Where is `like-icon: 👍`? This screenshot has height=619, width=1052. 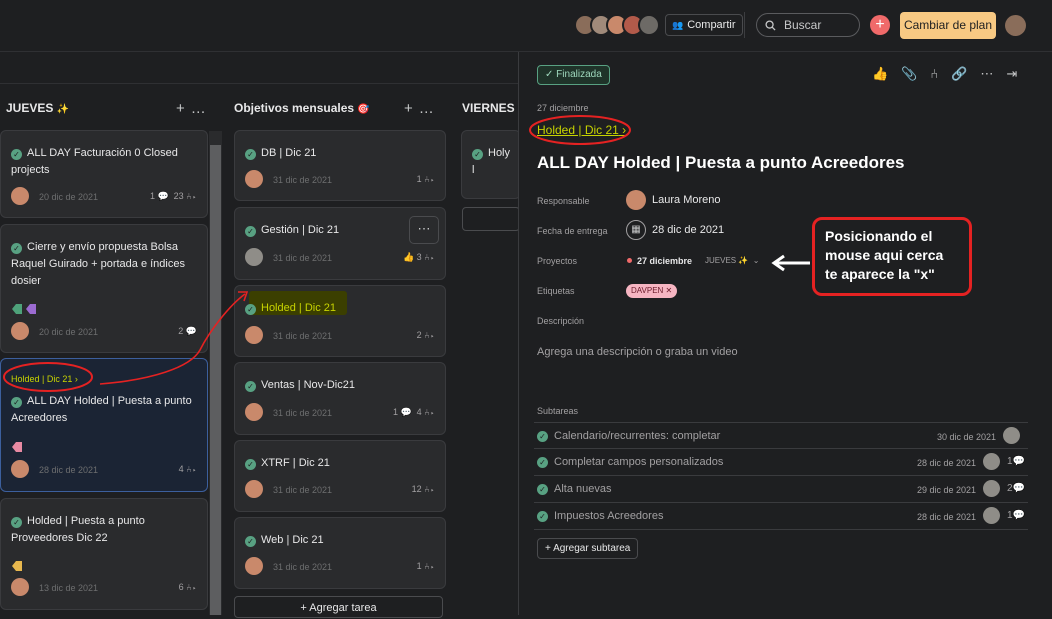 like-icon: 👍 is located at coordinates (880, 74).